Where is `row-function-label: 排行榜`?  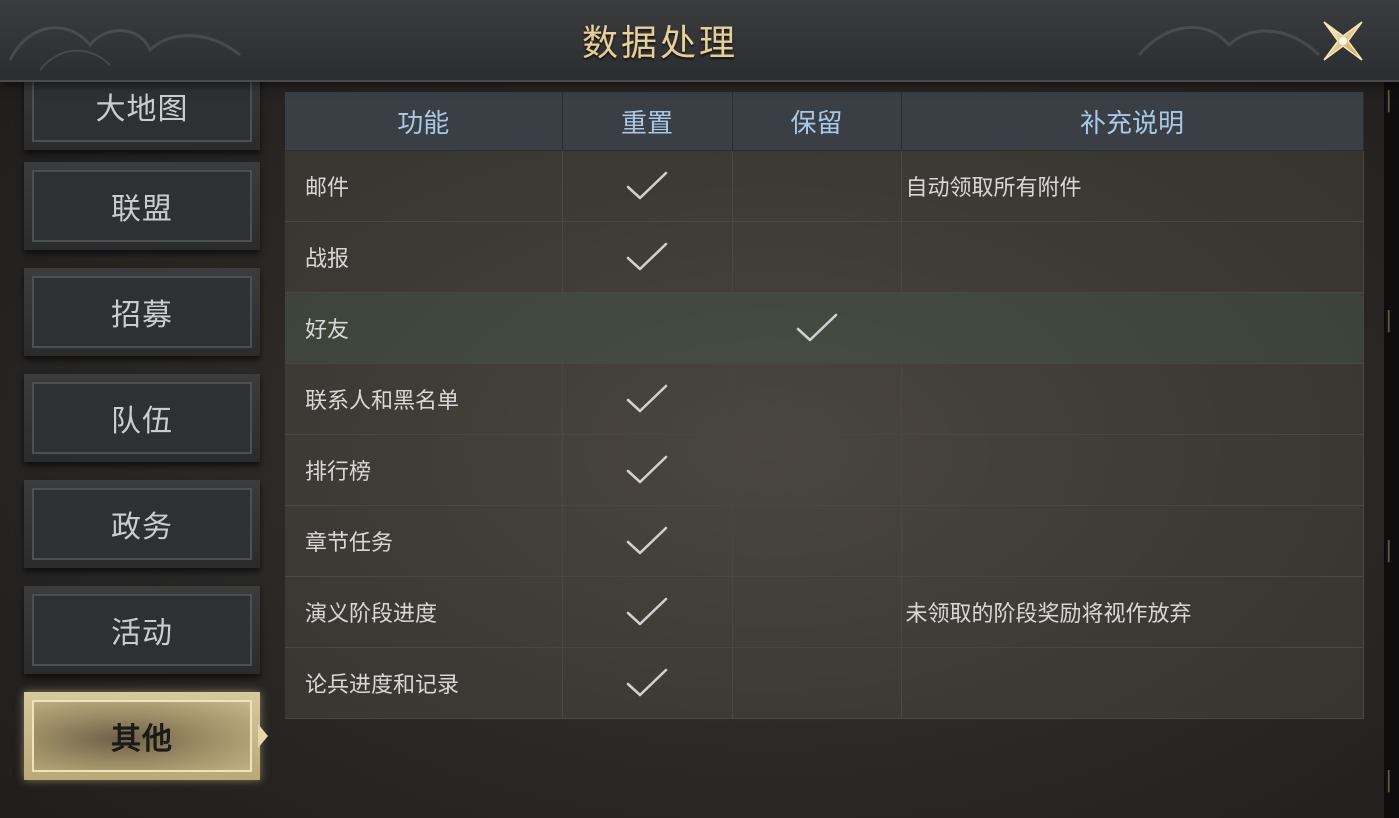
row-function-label: 排行榜 is located at coordinates (424, 470).